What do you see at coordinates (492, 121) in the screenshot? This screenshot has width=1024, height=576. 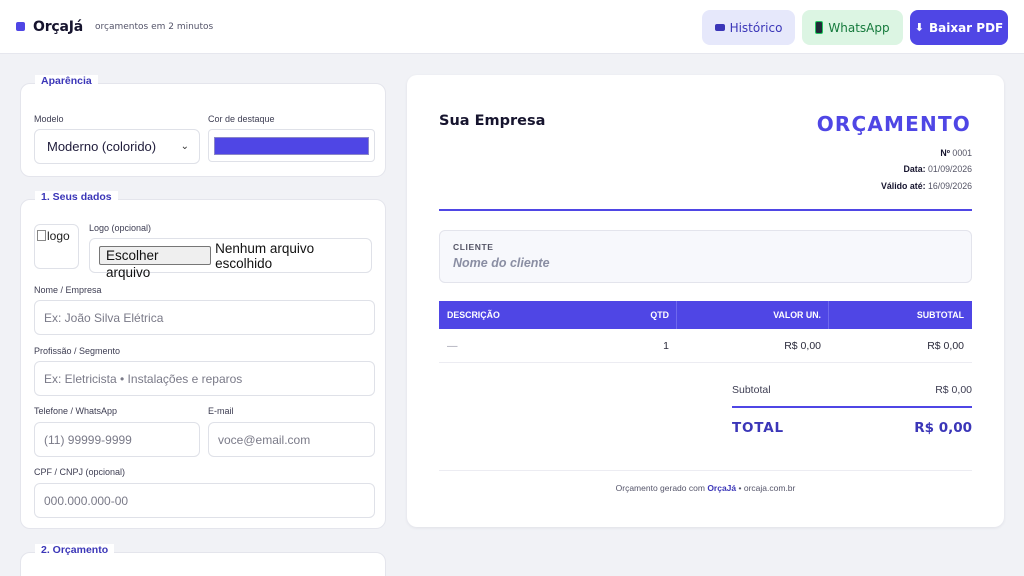 I see `preview-company-name: Sua Empresa` at bounding box center [492, 121].